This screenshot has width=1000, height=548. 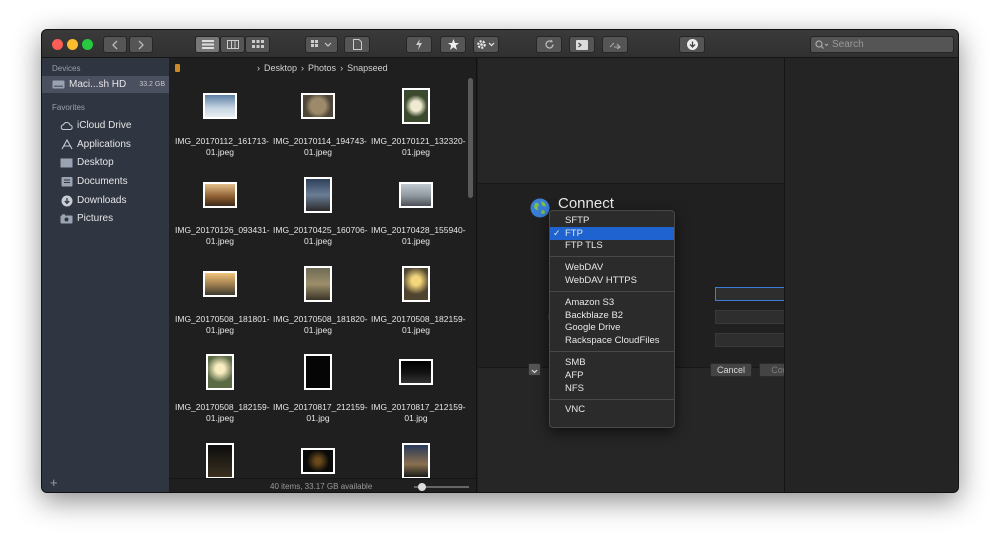 What do you see at coordinates (612, 315) in the screenshot?
I see `menu-item-backblaze-b2: Backblaze B2` at bounding box center [612, 315].